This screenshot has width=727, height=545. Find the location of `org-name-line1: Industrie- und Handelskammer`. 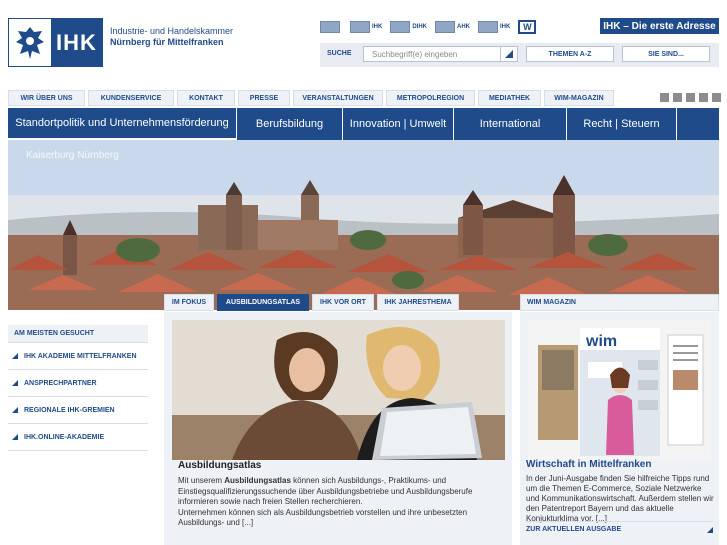

org-name-line1: Industrie- und Handelskammer is located at coordinates (172, 31).